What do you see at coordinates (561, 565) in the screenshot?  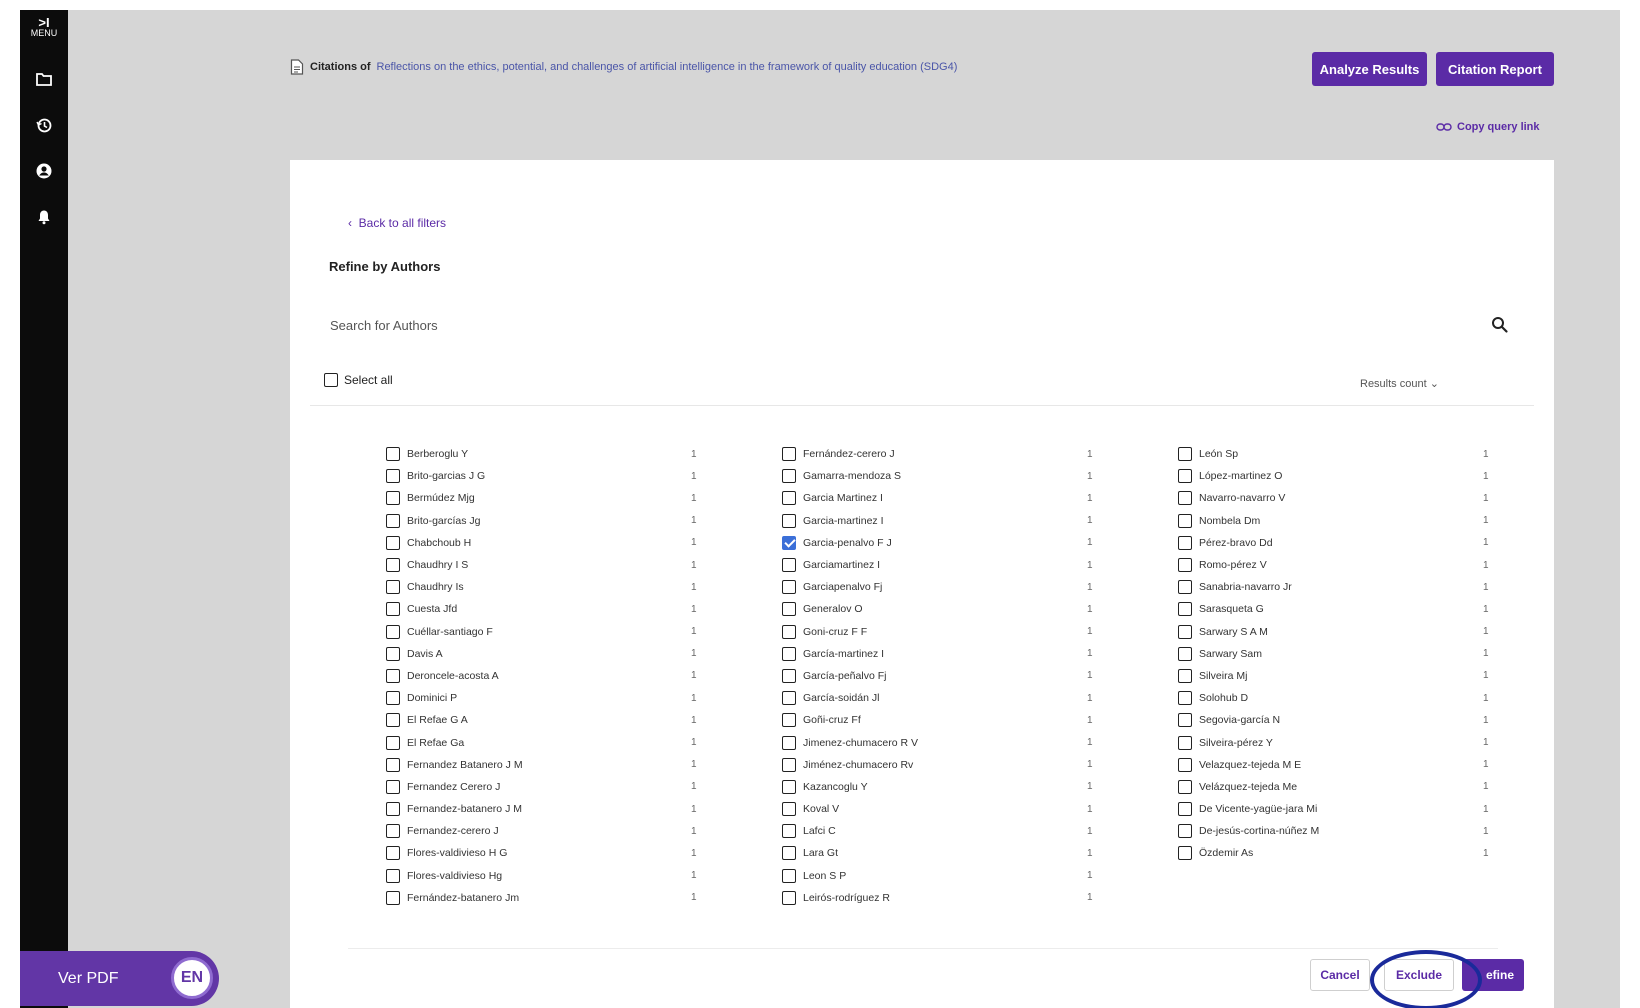 I see `author-row: Chaudhry I S 1` at bounding box center [561, 565].